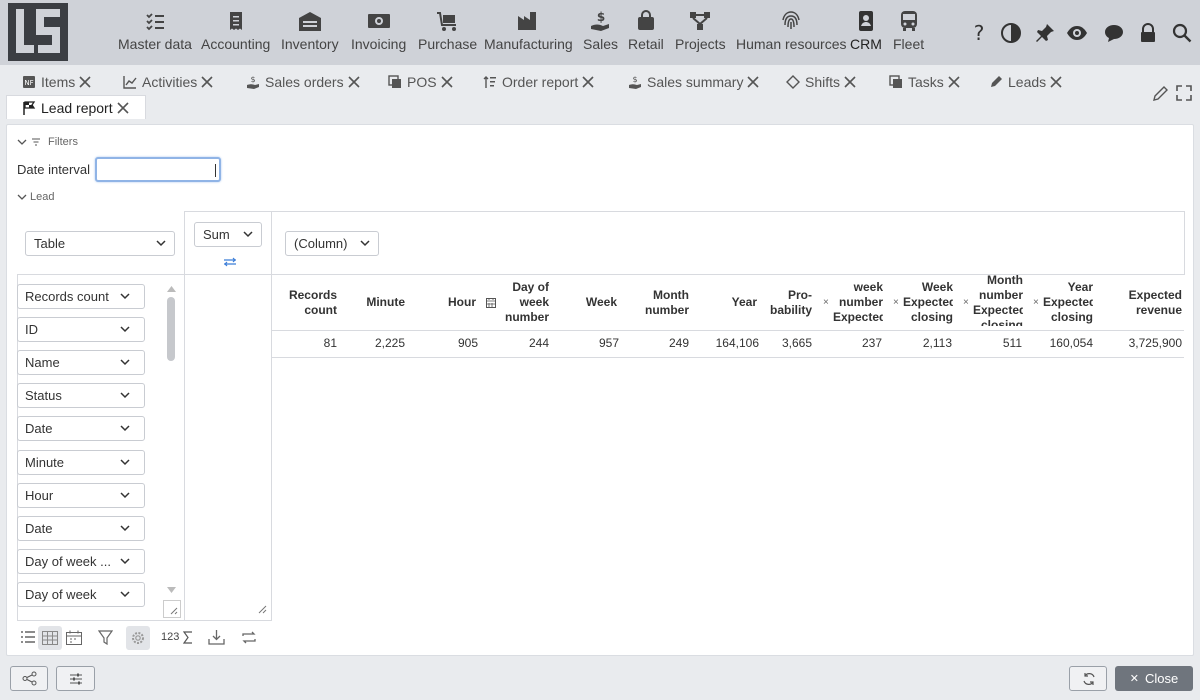 Image resolution: width=1200 pixels, height=700 pixels. What do you see at coordinates (791, 31) in the screenshot?
I see `nav-human-resources: Human resources` at bounding box center [791, 31].